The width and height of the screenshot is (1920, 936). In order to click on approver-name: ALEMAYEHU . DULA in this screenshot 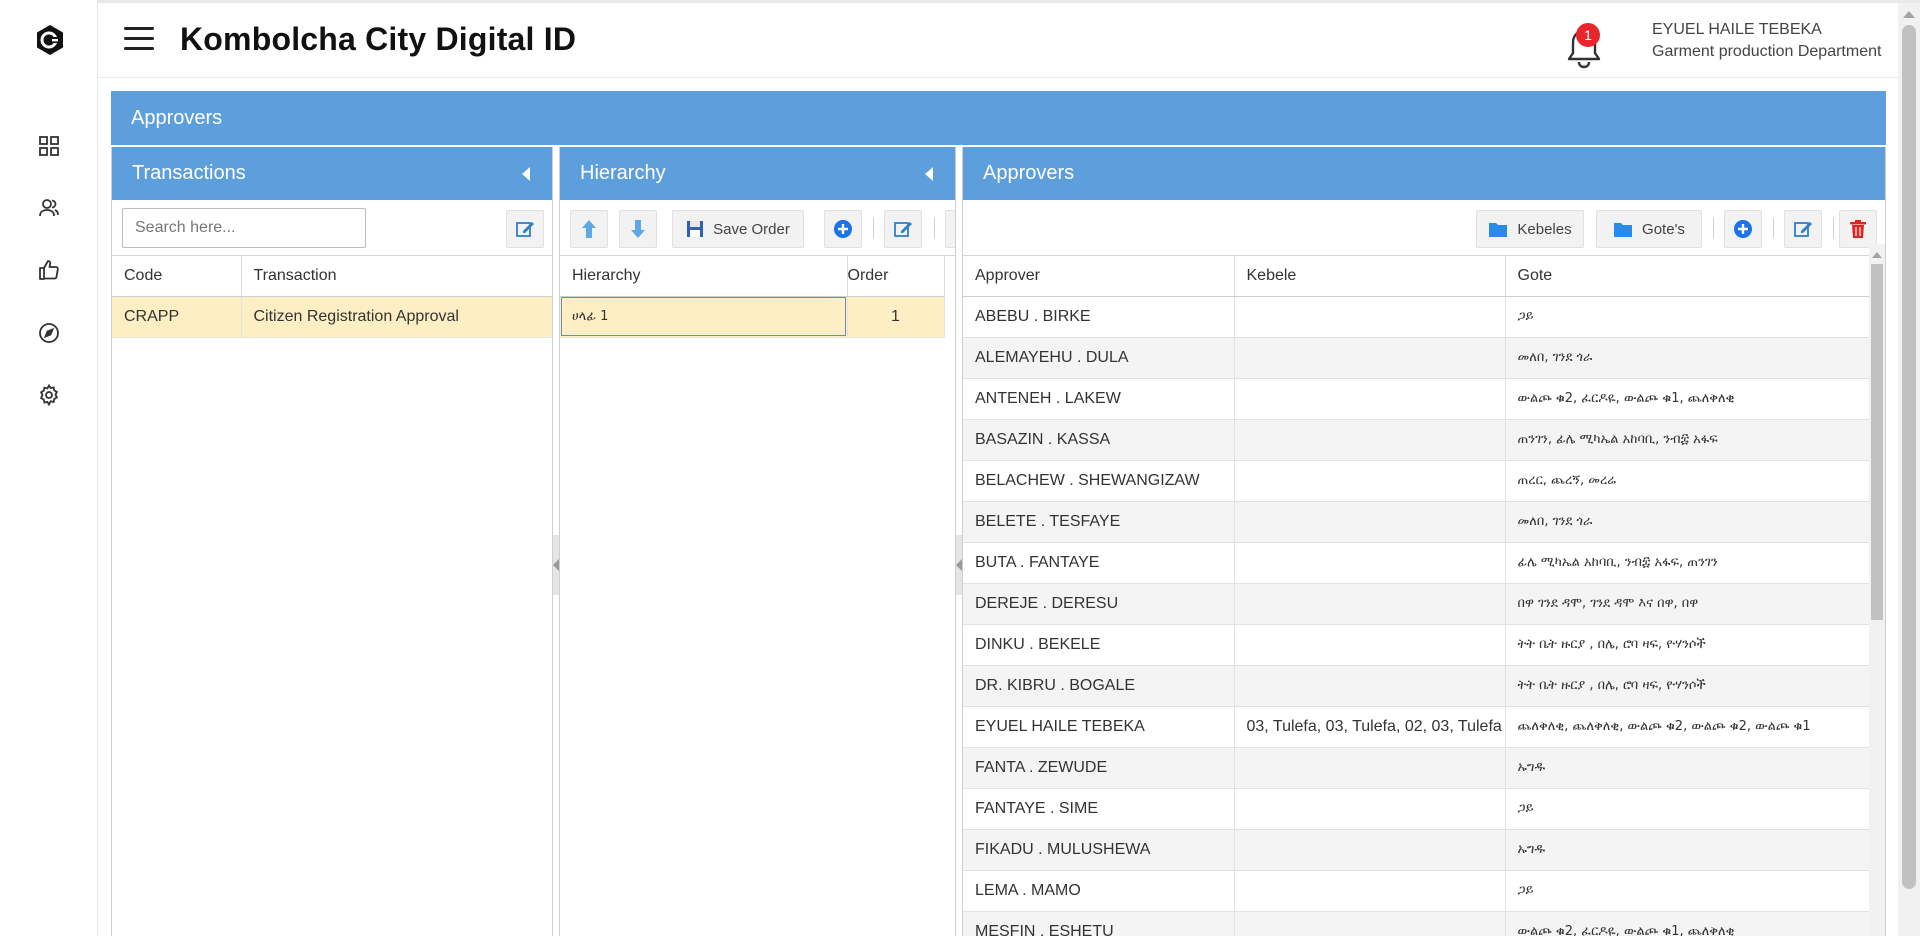, I will do `click(1099, 358)`.